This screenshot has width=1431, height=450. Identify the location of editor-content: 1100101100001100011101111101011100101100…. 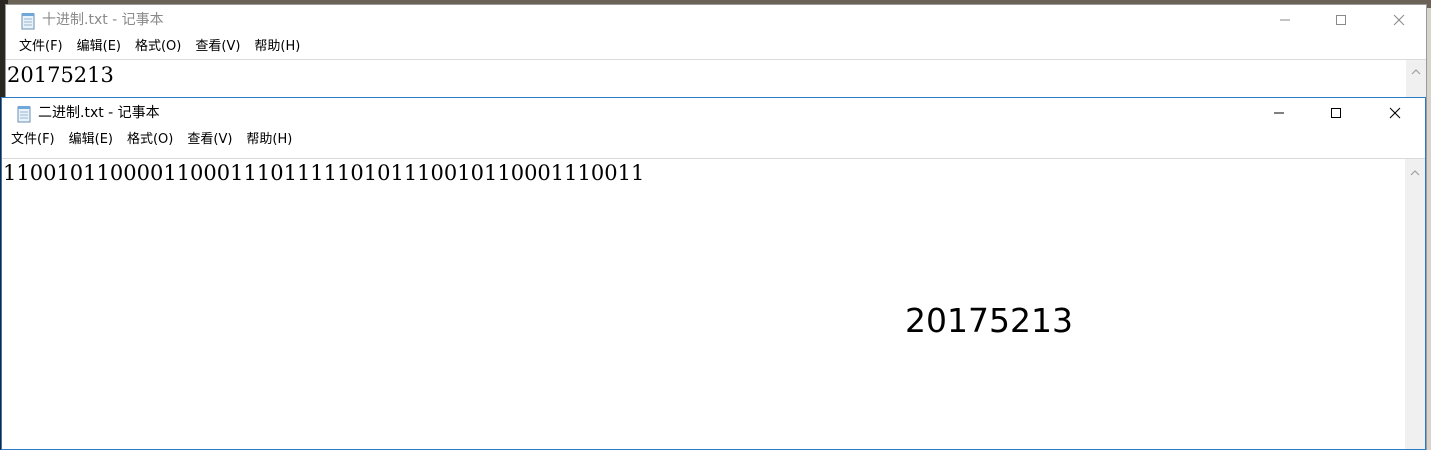
(324, 173).